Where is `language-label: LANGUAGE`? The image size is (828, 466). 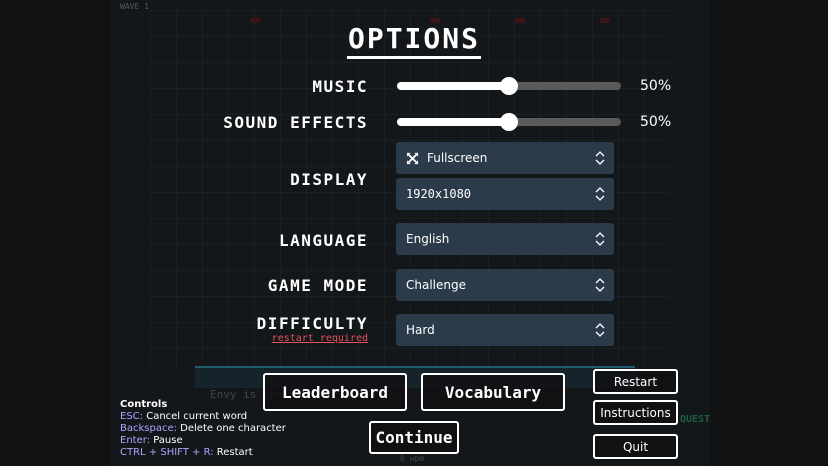
language-label: LANGUAGE is located at coordinates (323, 240).